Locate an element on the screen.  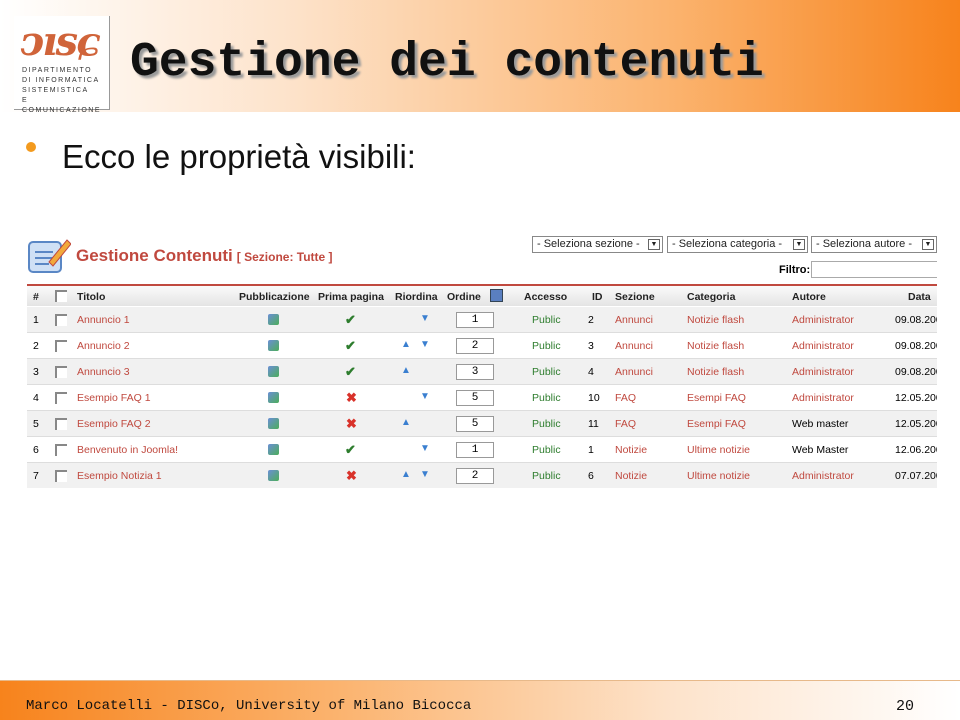
col-data: Data is located at coordinates (919, 297).